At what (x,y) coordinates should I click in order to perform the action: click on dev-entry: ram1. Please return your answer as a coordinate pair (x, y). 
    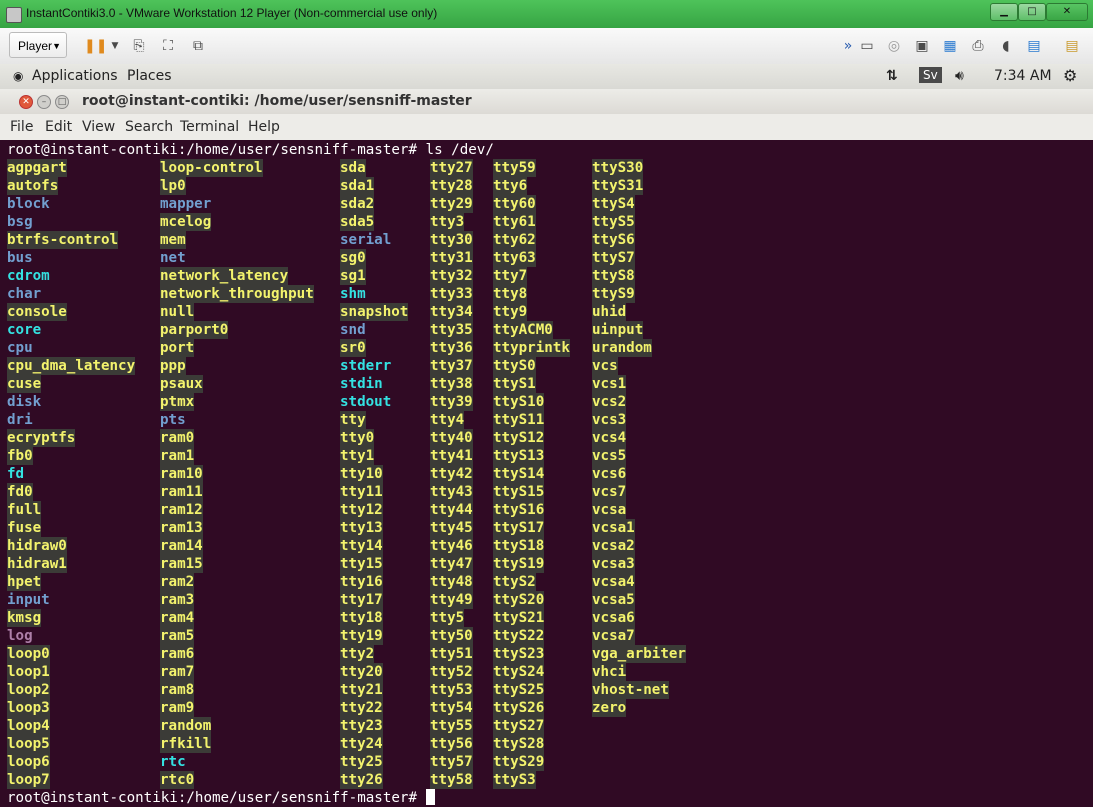
    Looking at the image, I should click on (177, 456).